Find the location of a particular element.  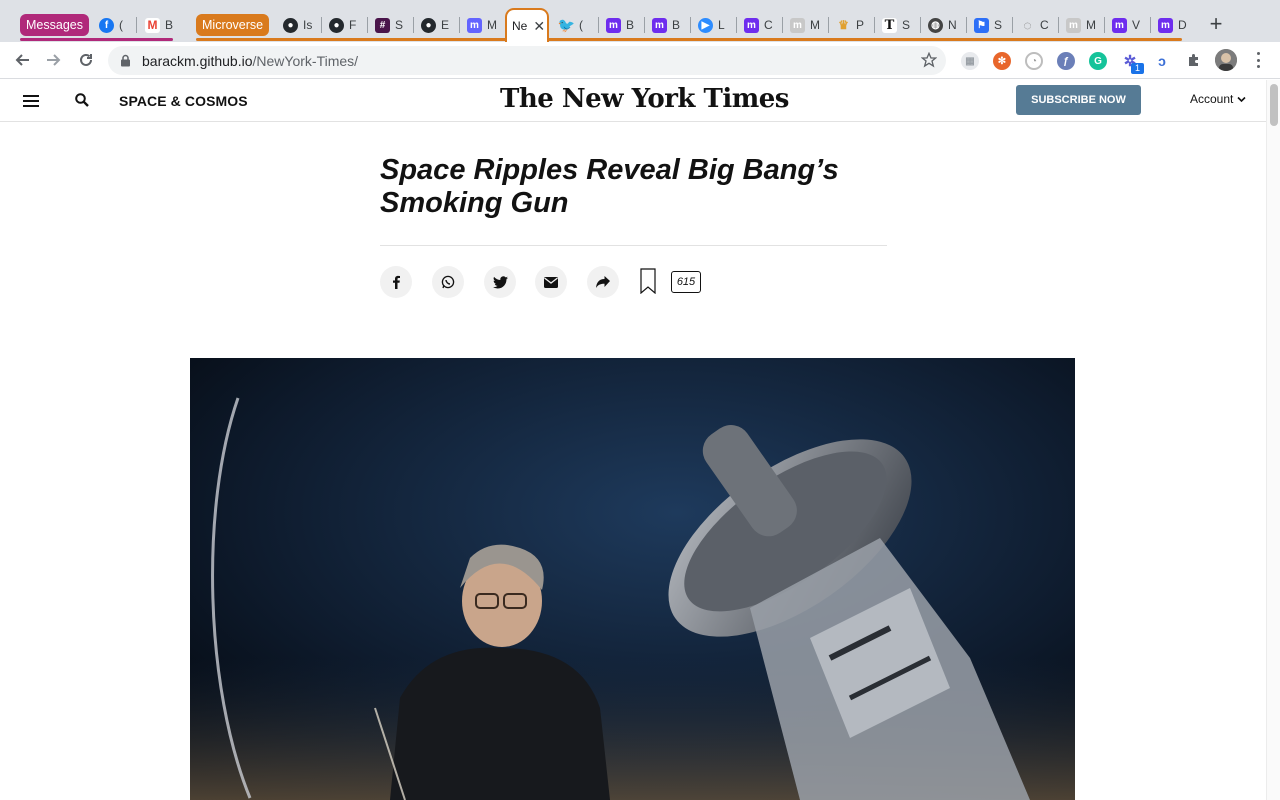

extension-icon: ✻ is located at coordinates (1002, 61).